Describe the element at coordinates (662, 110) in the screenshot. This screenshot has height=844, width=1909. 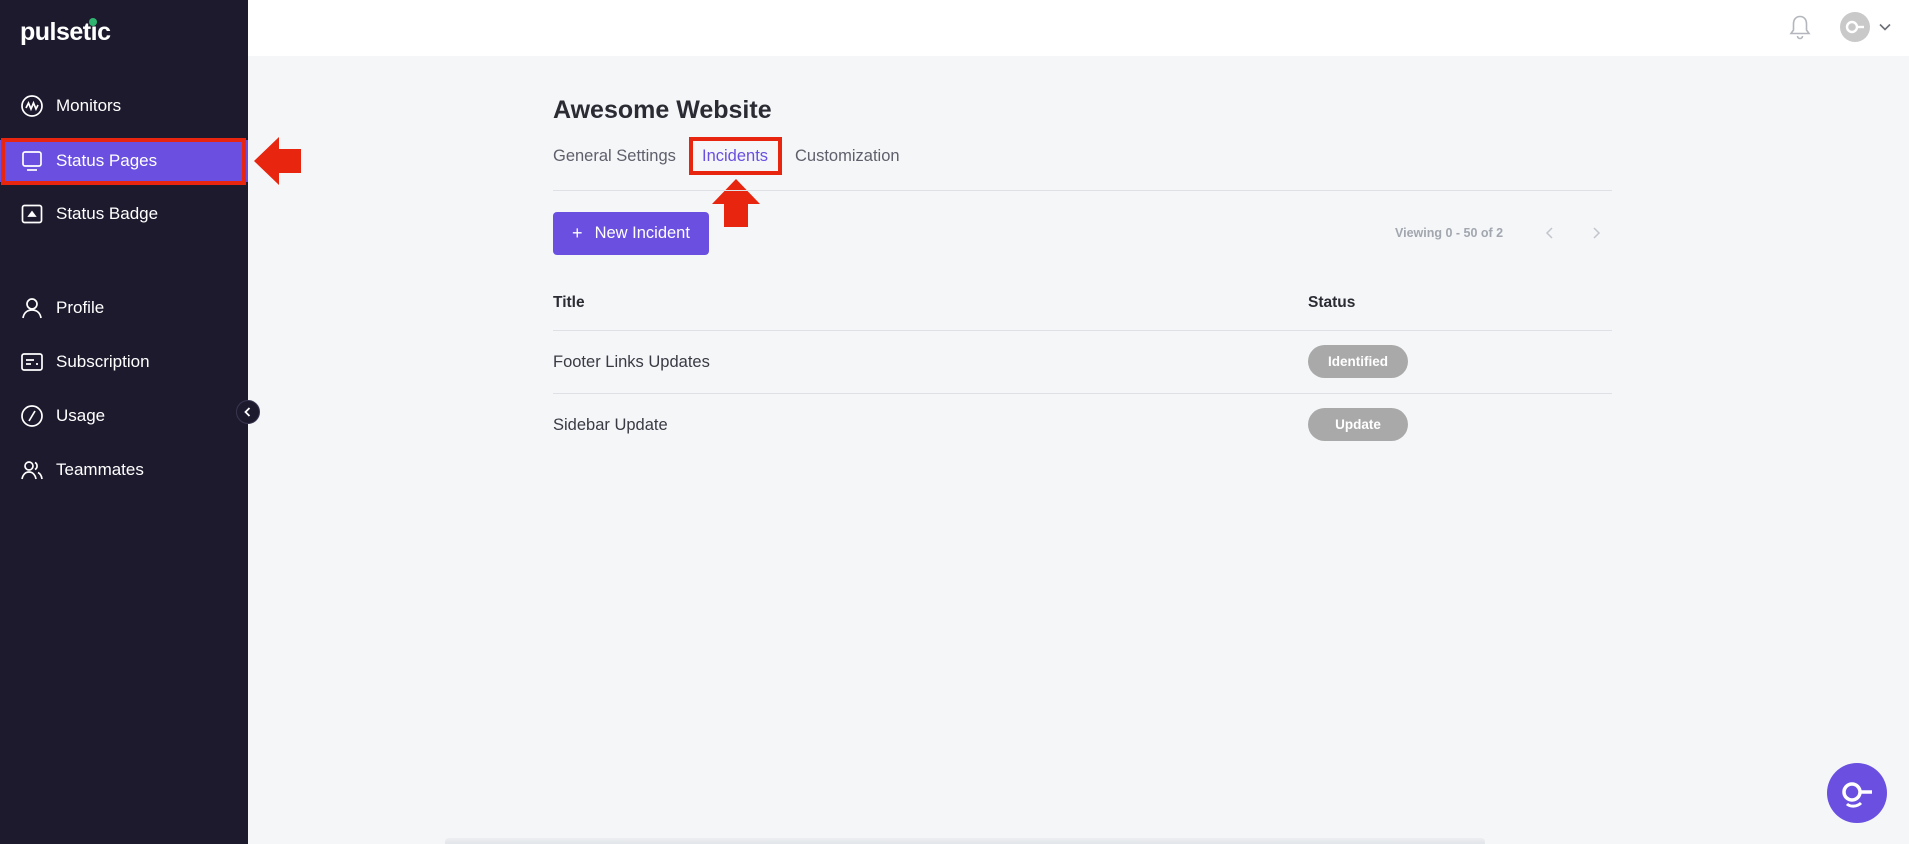
I see `page-title: Awesome Website` at that location.